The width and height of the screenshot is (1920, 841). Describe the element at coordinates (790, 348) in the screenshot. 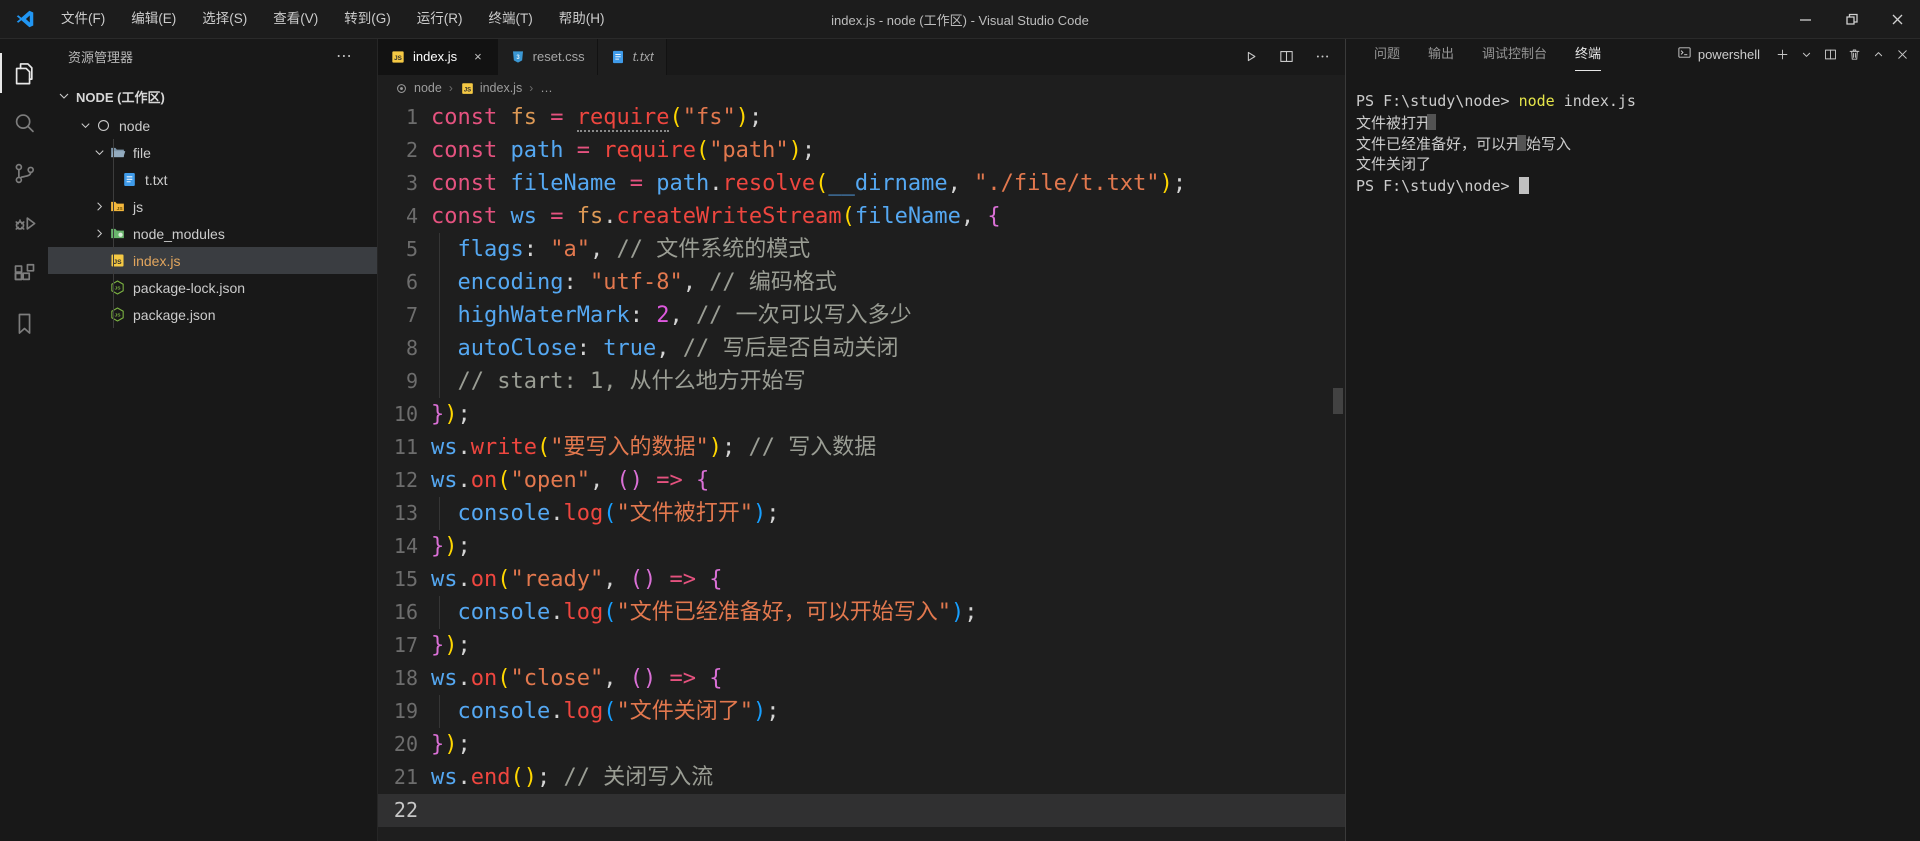

I see `code-token: // 写后是否自动关闭` at that location.